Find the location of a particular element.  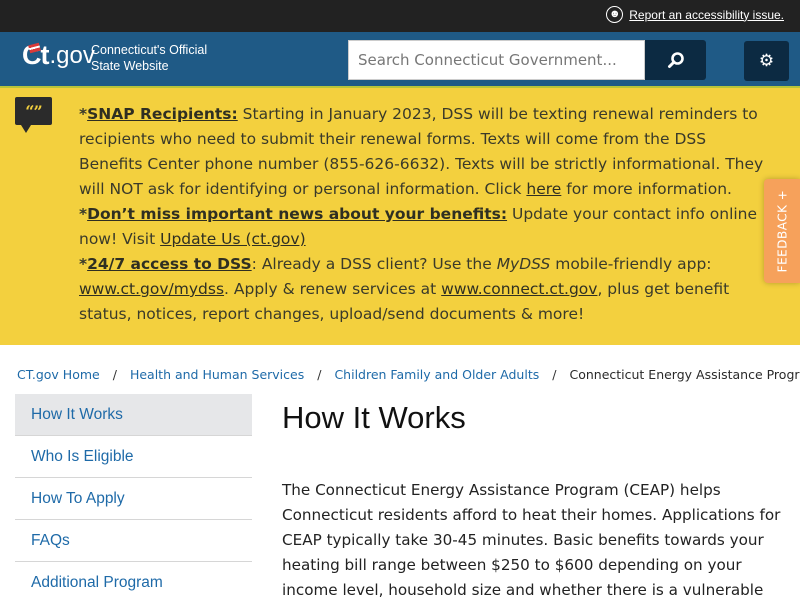

mydss-italic: MyDSS is located at coordinates (523, 264).